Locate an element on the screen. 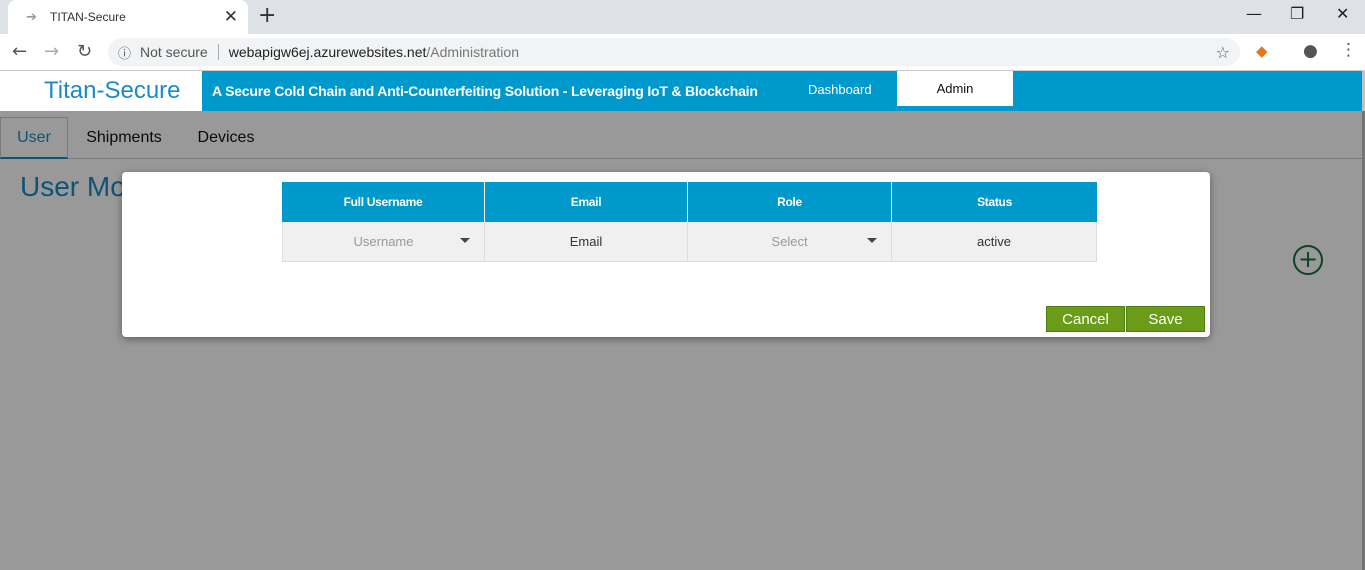 This screenshot has width=1365, height=570. username-placeholder: Username is located at coordinates (383, 241).